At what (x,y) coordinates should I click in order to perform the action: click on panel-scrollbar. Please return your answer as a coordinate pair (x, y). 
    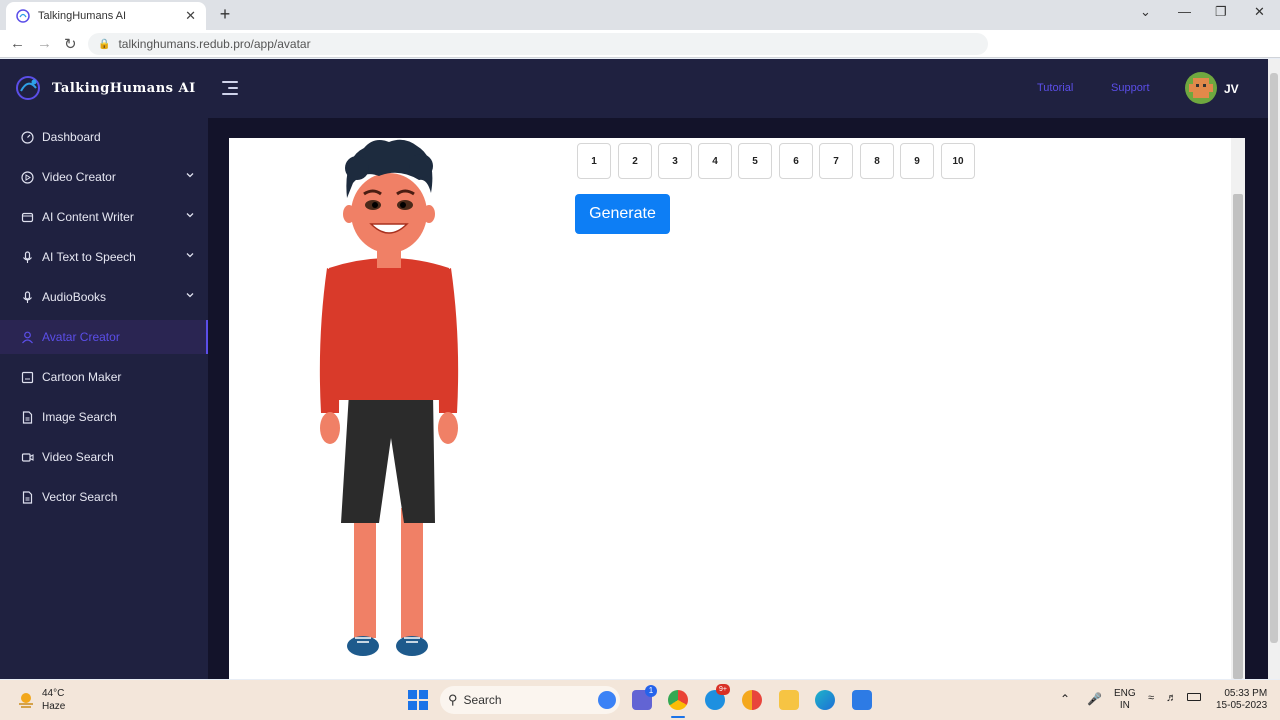
    Looking at the image, I should click on (1238, 408).